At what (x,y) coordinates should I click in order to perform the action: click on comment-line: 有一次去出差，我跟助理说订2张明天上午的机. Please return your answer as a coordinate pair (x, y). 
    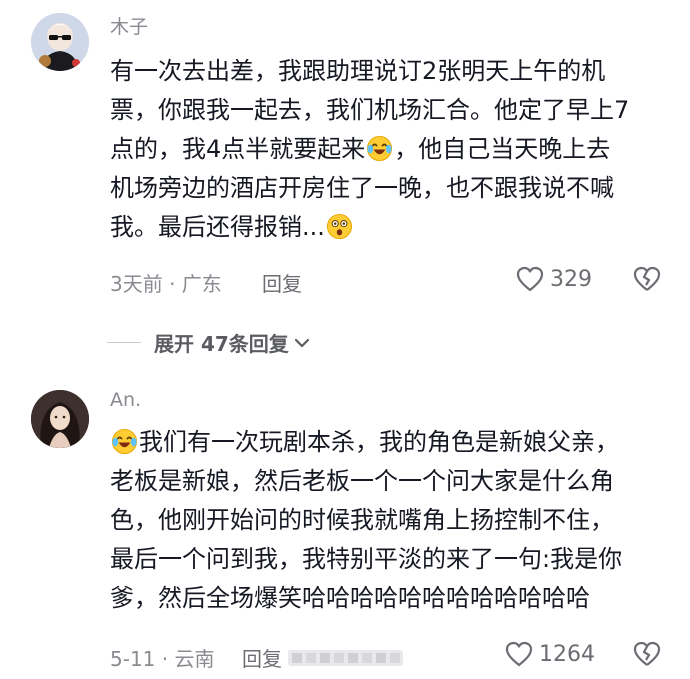
    Looking at the image, I should click on (358, 71).